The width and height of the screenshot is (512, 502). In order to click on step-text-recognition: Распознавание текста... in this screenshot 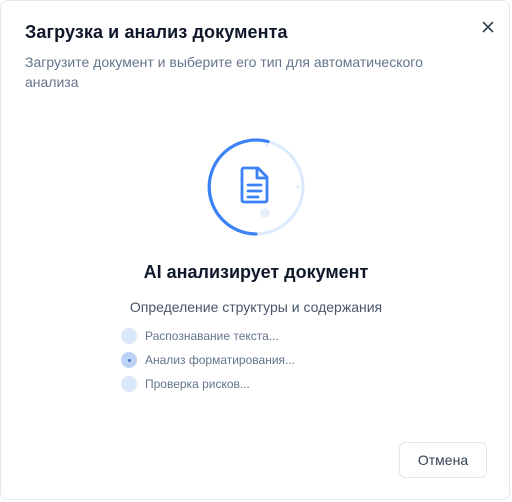, I will do `click(208, 336)`.